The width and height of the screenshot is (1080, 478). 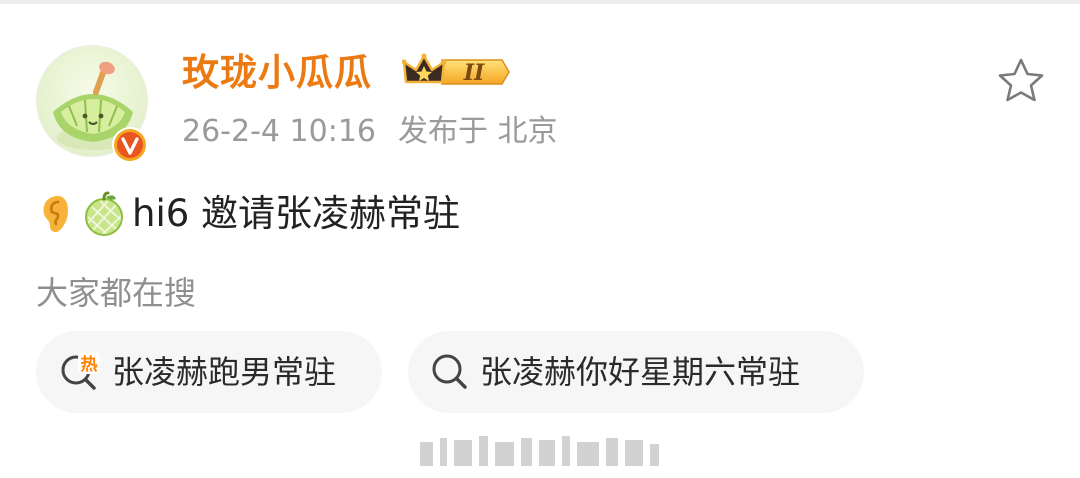 What do you see at coordinates (381, 132) in the screenshot?
I see `post-meta: 26-2-4 10:16 发布于 北京` at bounding box center [381, 132].